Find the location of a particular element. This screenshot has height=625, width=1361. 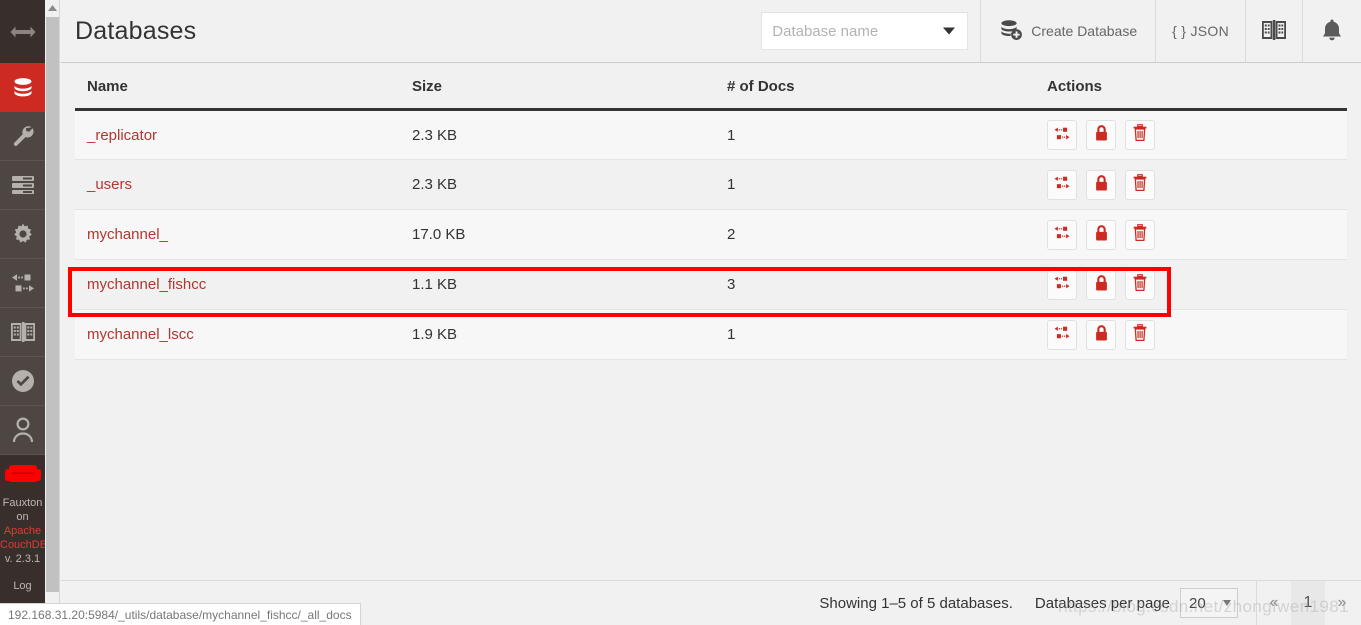

database-link: _users is located at coordinates (109, 184).